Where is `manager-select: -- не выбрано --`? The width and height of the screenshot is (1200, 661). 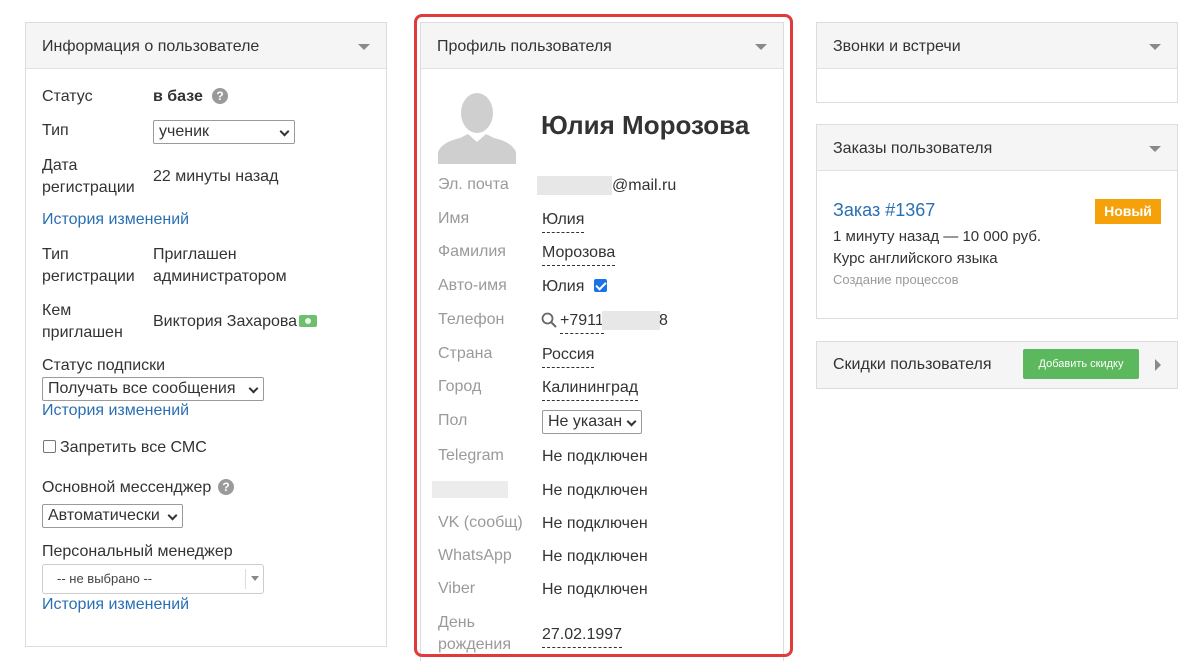
manager-select: -- не выбрано -- is located at coordinates (153, 579).